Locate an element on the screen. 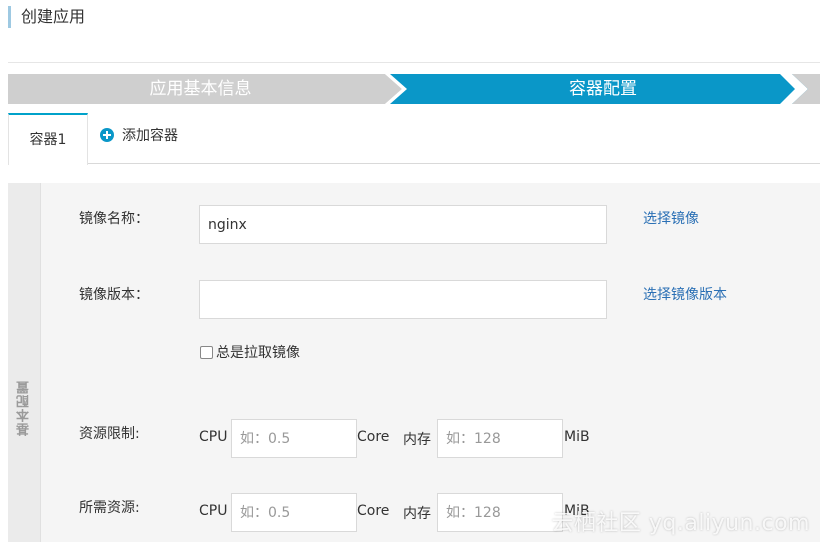  always-pull-row: 总是拉取镜像 is located at coordinates (250, 352).